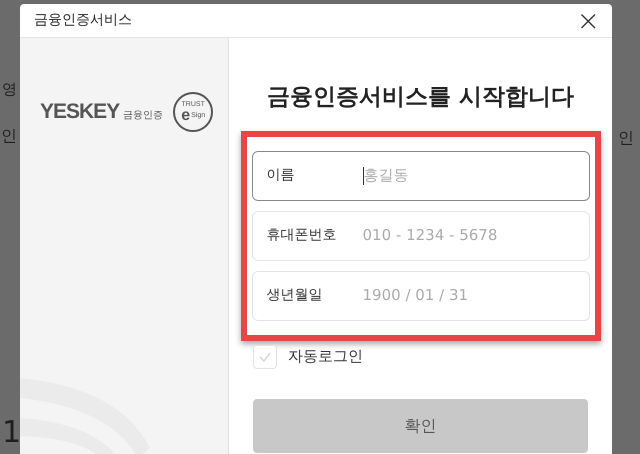 The image size is (640, 454). I want to click on dialog-title: 금융인증서비스, so click(83, 20).